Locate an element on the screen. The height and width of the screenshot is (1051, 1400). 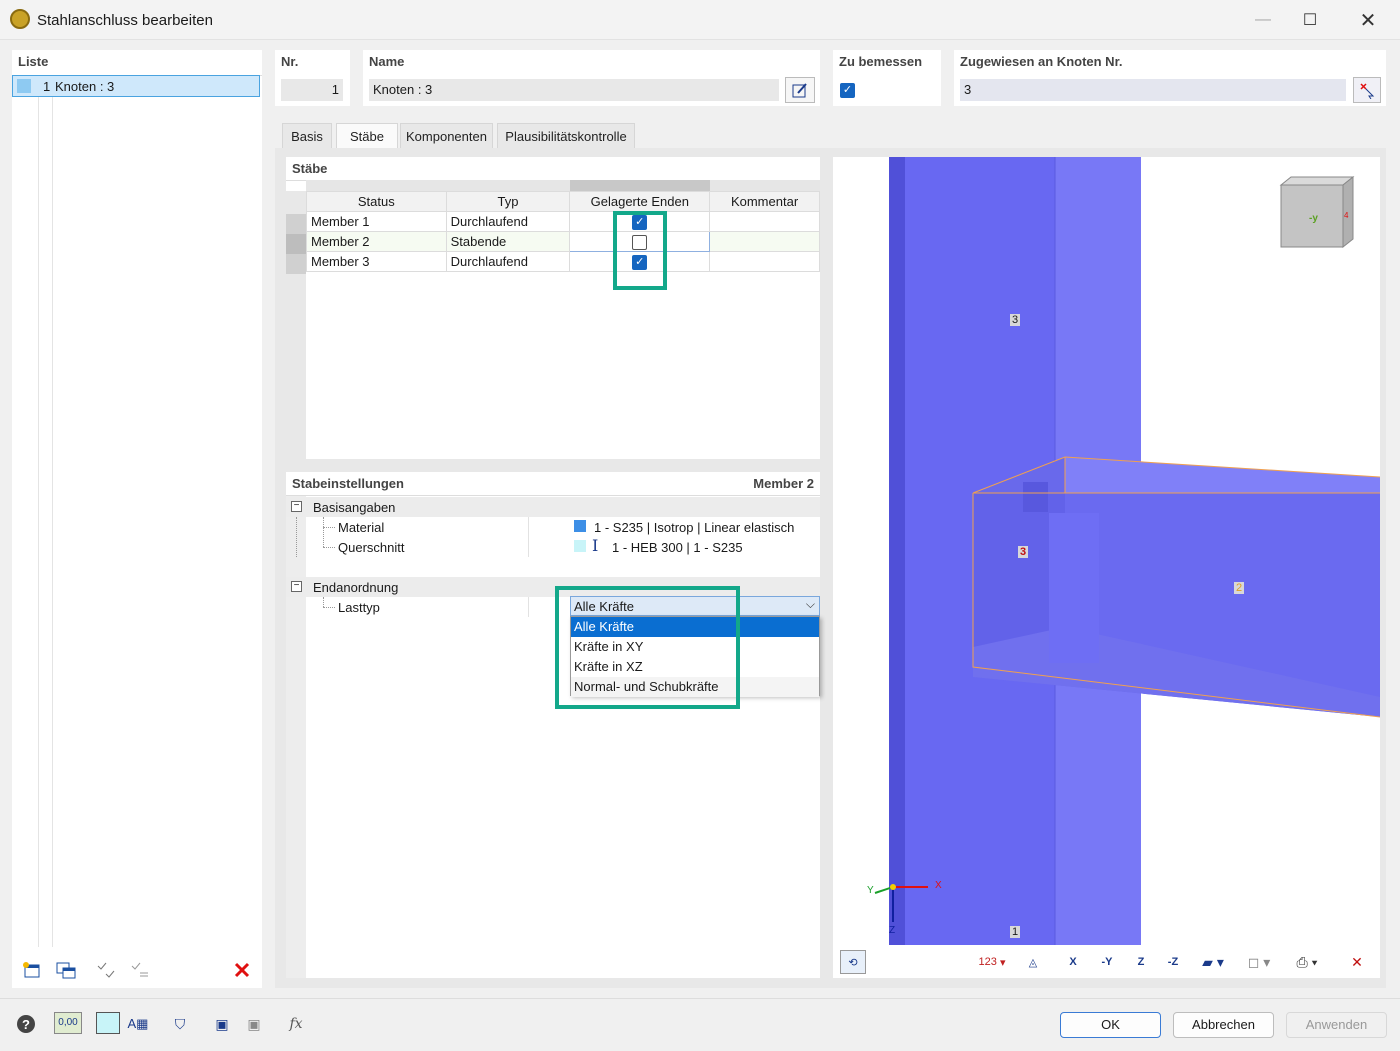
i-beam-icon: I is located at coordinates (595, 545).